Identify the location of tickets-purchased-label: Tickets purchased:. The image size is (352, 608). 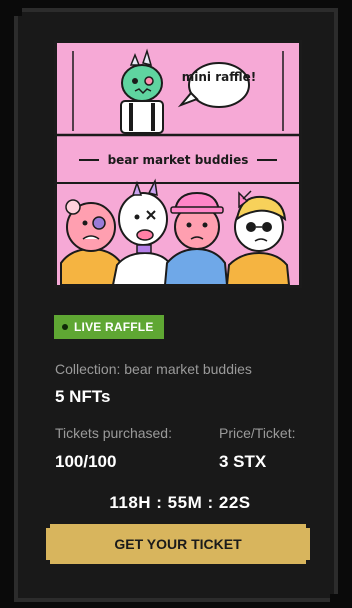
(113, 433).